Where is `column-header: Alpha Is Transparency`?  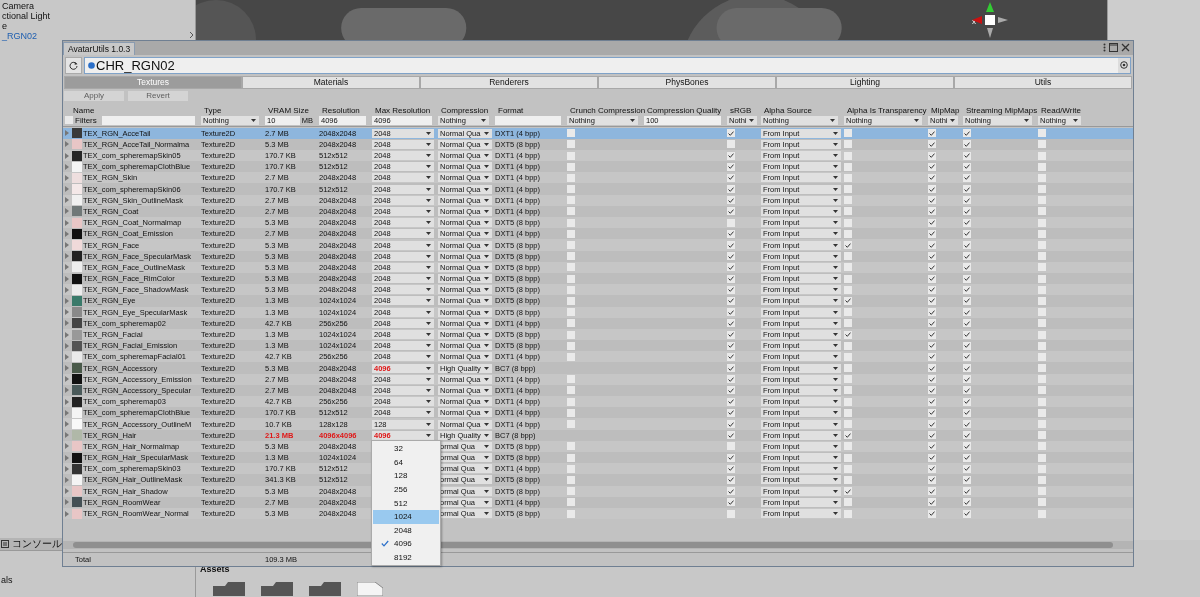 column-header: Alpha Is Transparency is located at coordinates (887, 110).